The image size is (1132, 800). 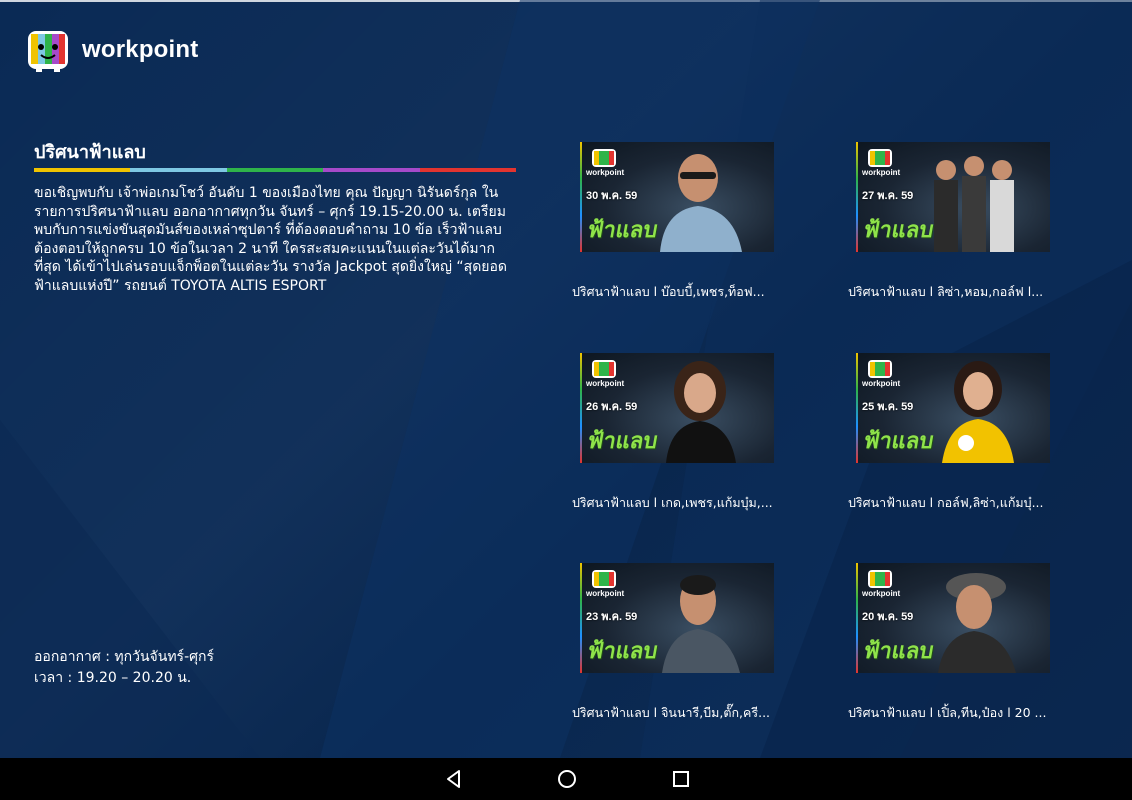 What do you see at coordinates (612, 407) in the screenshot?
I see `episode-date: 26 พ.ค. 59` at bounding box center [612, 407].